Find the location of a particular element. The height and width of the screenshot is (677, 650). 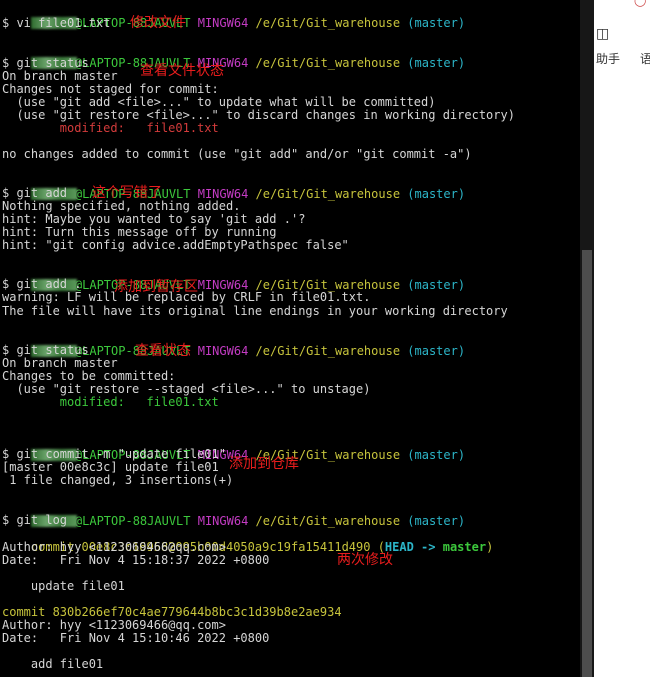

annotation-two-changes: 两次修改 is located at coordinates (365, 560).